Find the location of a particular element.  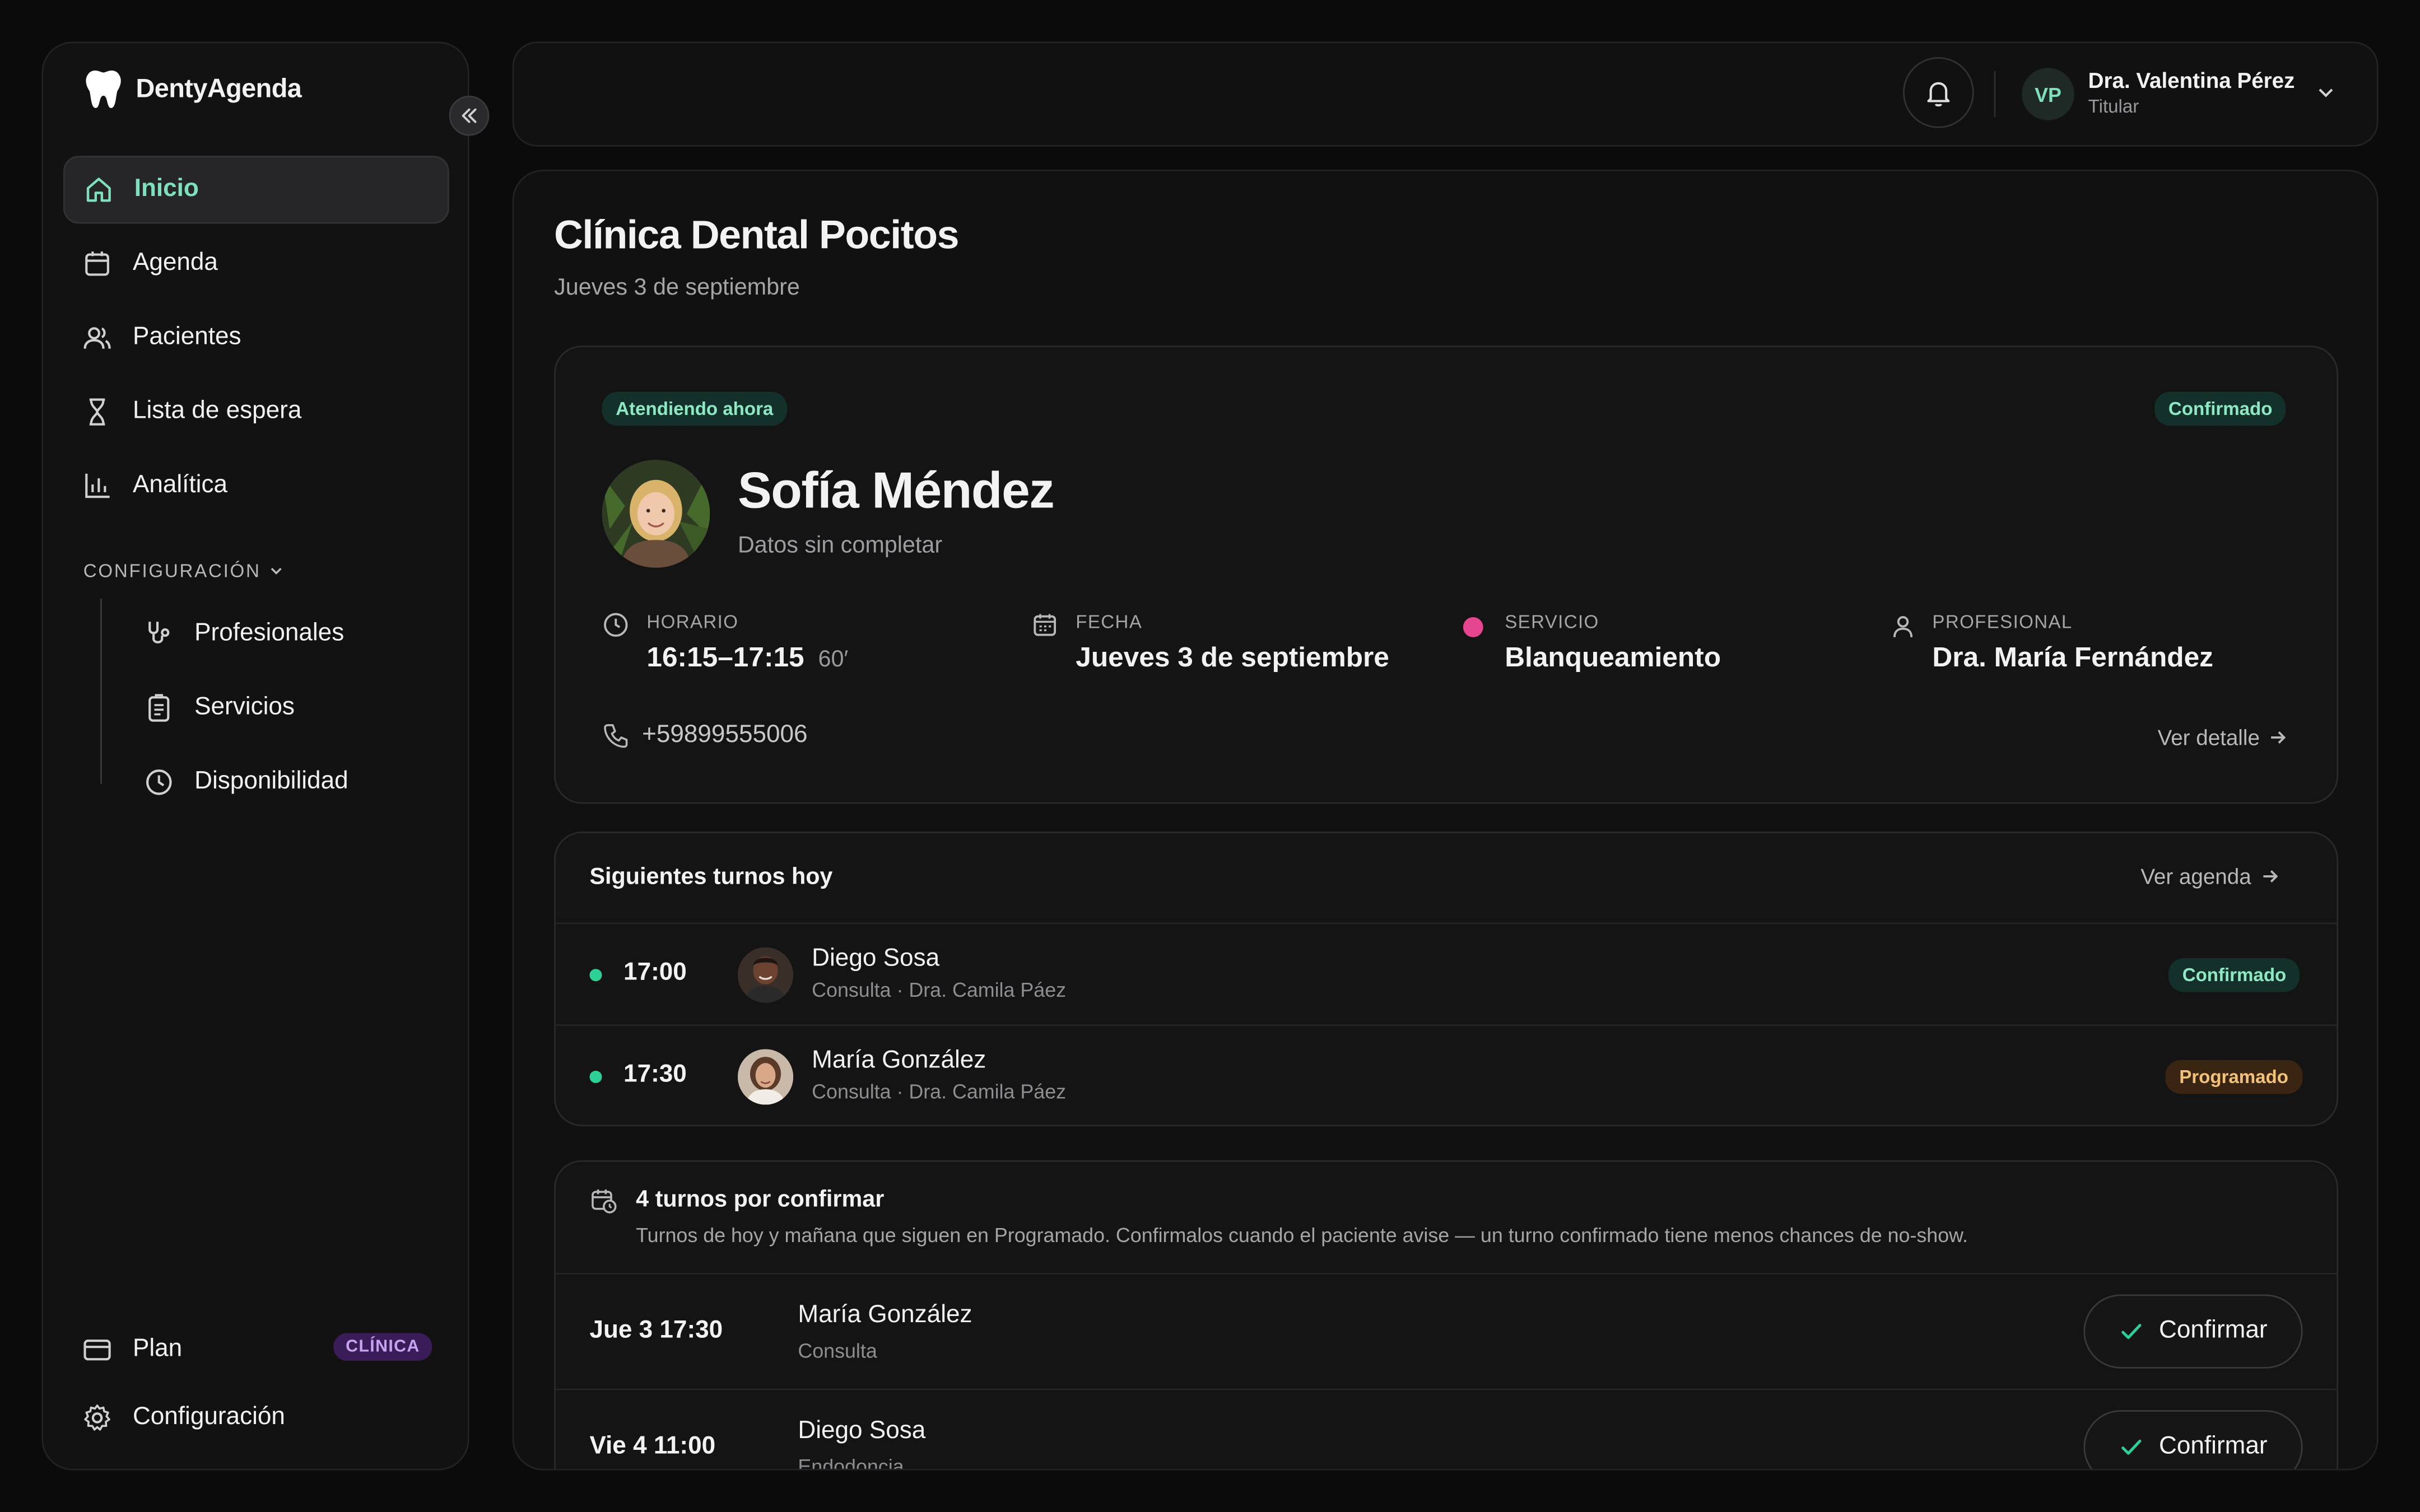

status-badge: Programado is located at coordinates (2233, 1077).